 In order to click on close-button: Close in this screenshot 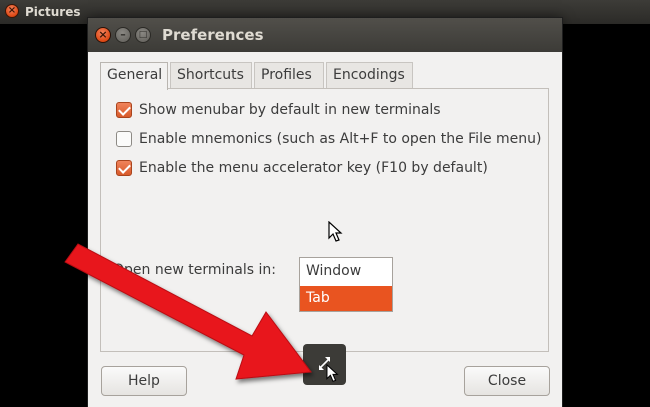, I will do `click(507, 381)`.